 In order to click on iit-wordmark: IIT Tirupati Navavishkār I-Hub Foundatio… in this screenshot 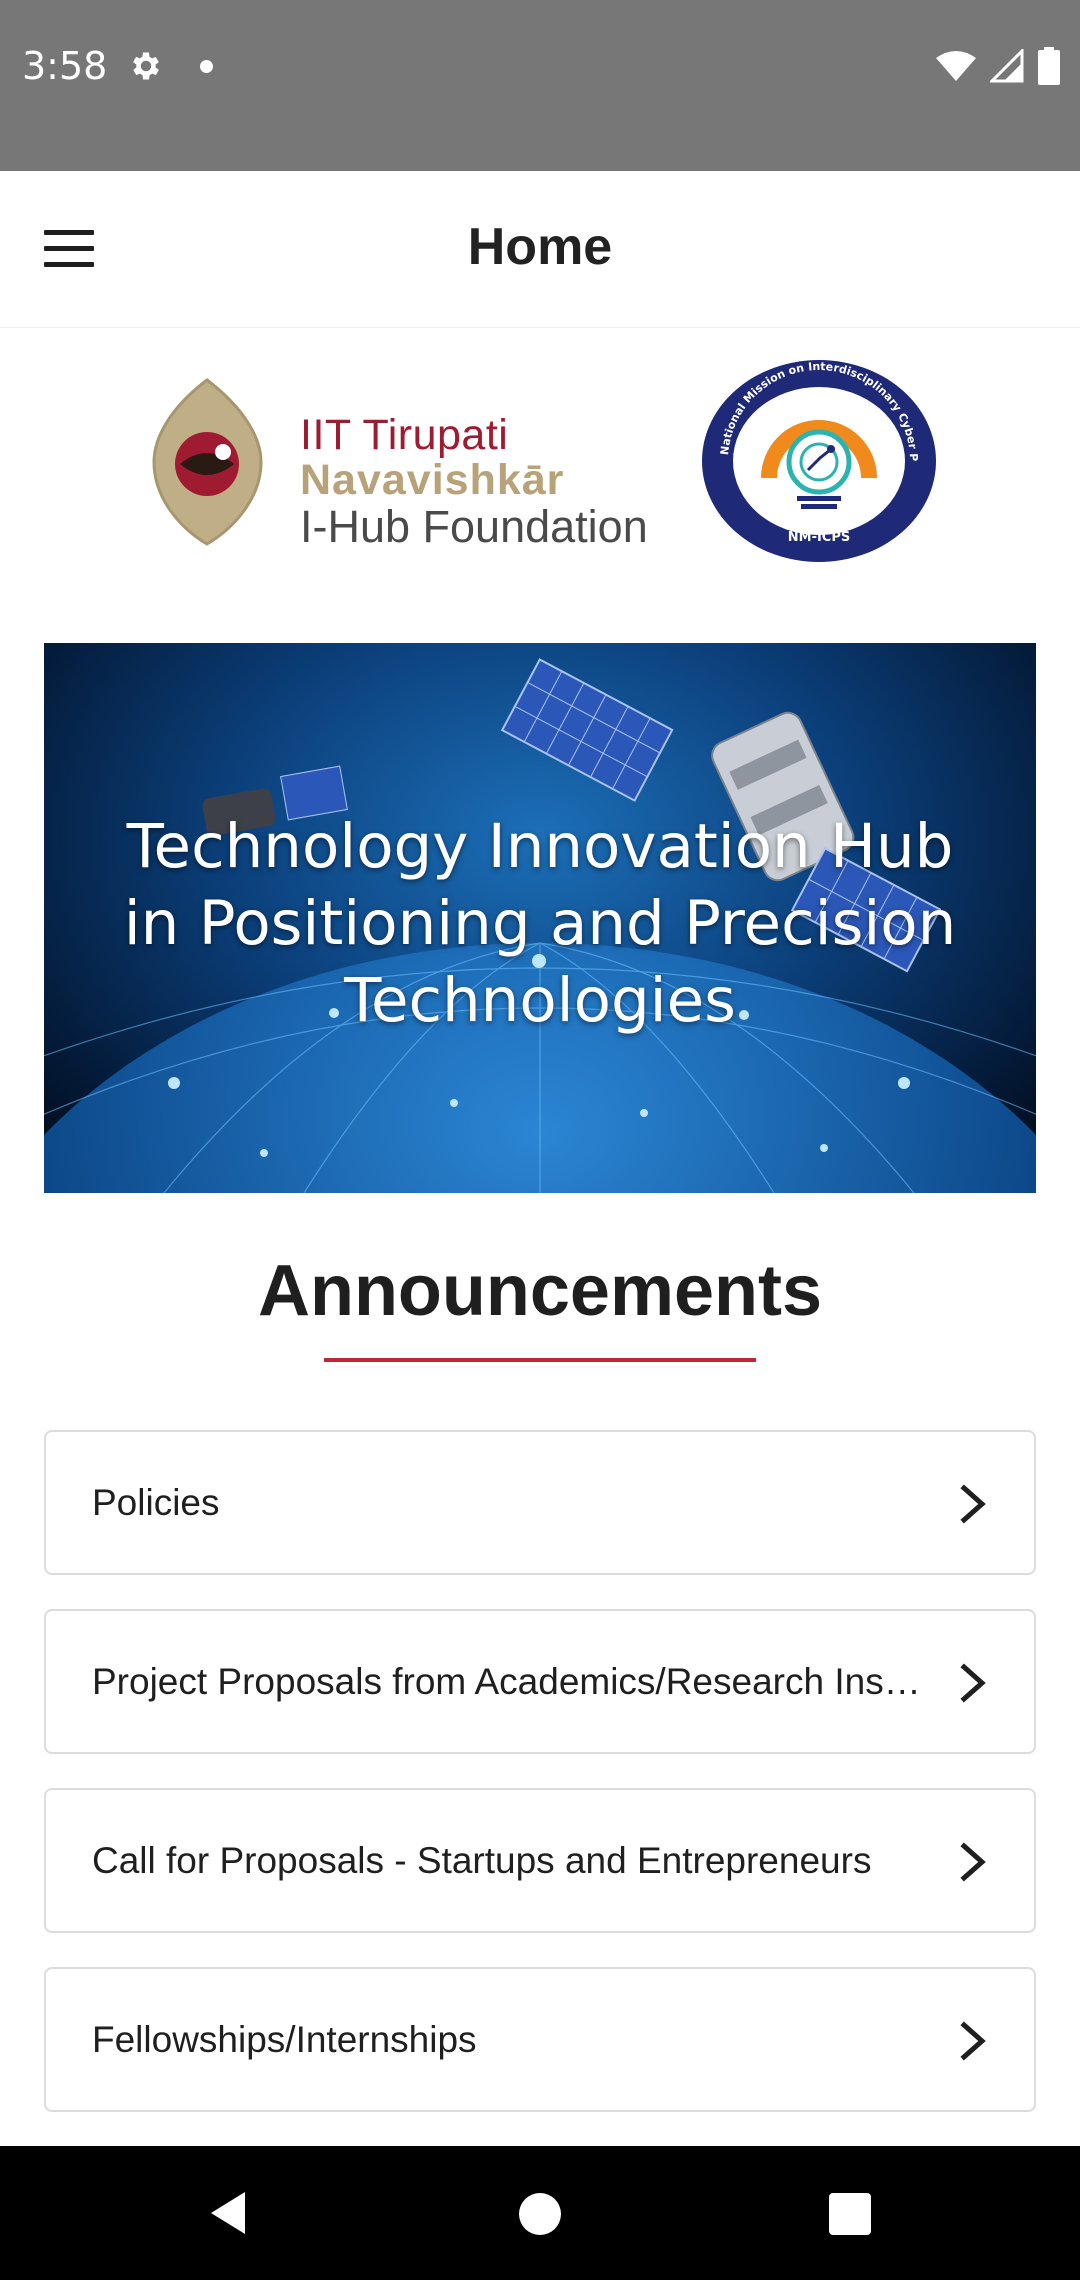, I will do `click(474, 481)`.